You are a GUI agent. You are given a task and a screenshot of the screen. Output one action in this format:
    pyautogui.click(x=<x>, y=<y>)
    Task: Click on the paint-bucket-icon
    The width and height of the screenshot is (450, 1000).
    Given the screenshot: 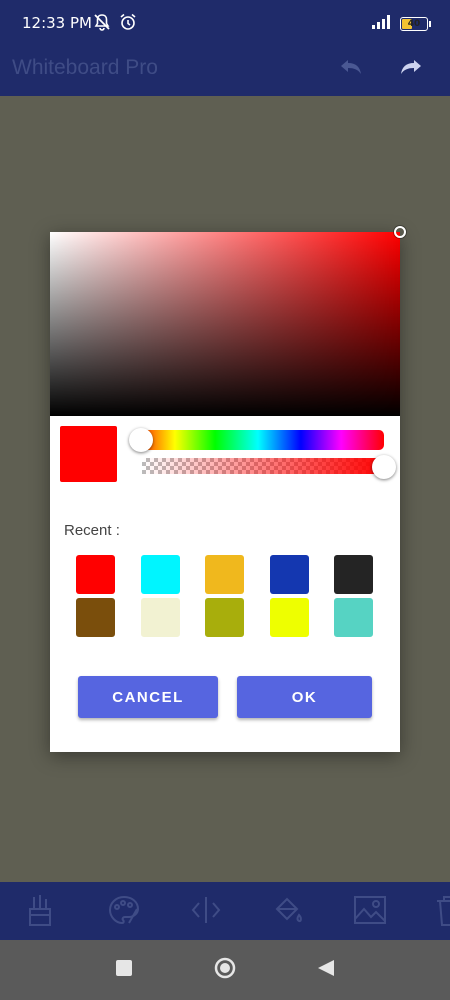 What is the action you would take?
    pyautogui.click(x=288, y=912)
    